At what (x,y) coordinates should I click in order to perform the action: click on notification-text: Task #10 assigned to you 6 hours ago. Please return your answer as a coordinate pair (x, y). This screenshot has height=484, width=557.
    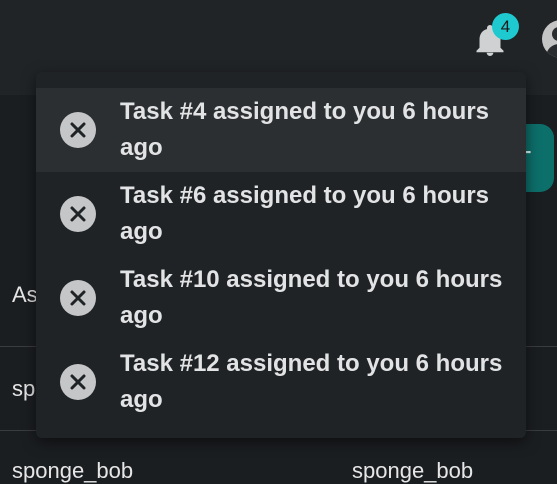
    Looking at the image, I should click on (311, 297).